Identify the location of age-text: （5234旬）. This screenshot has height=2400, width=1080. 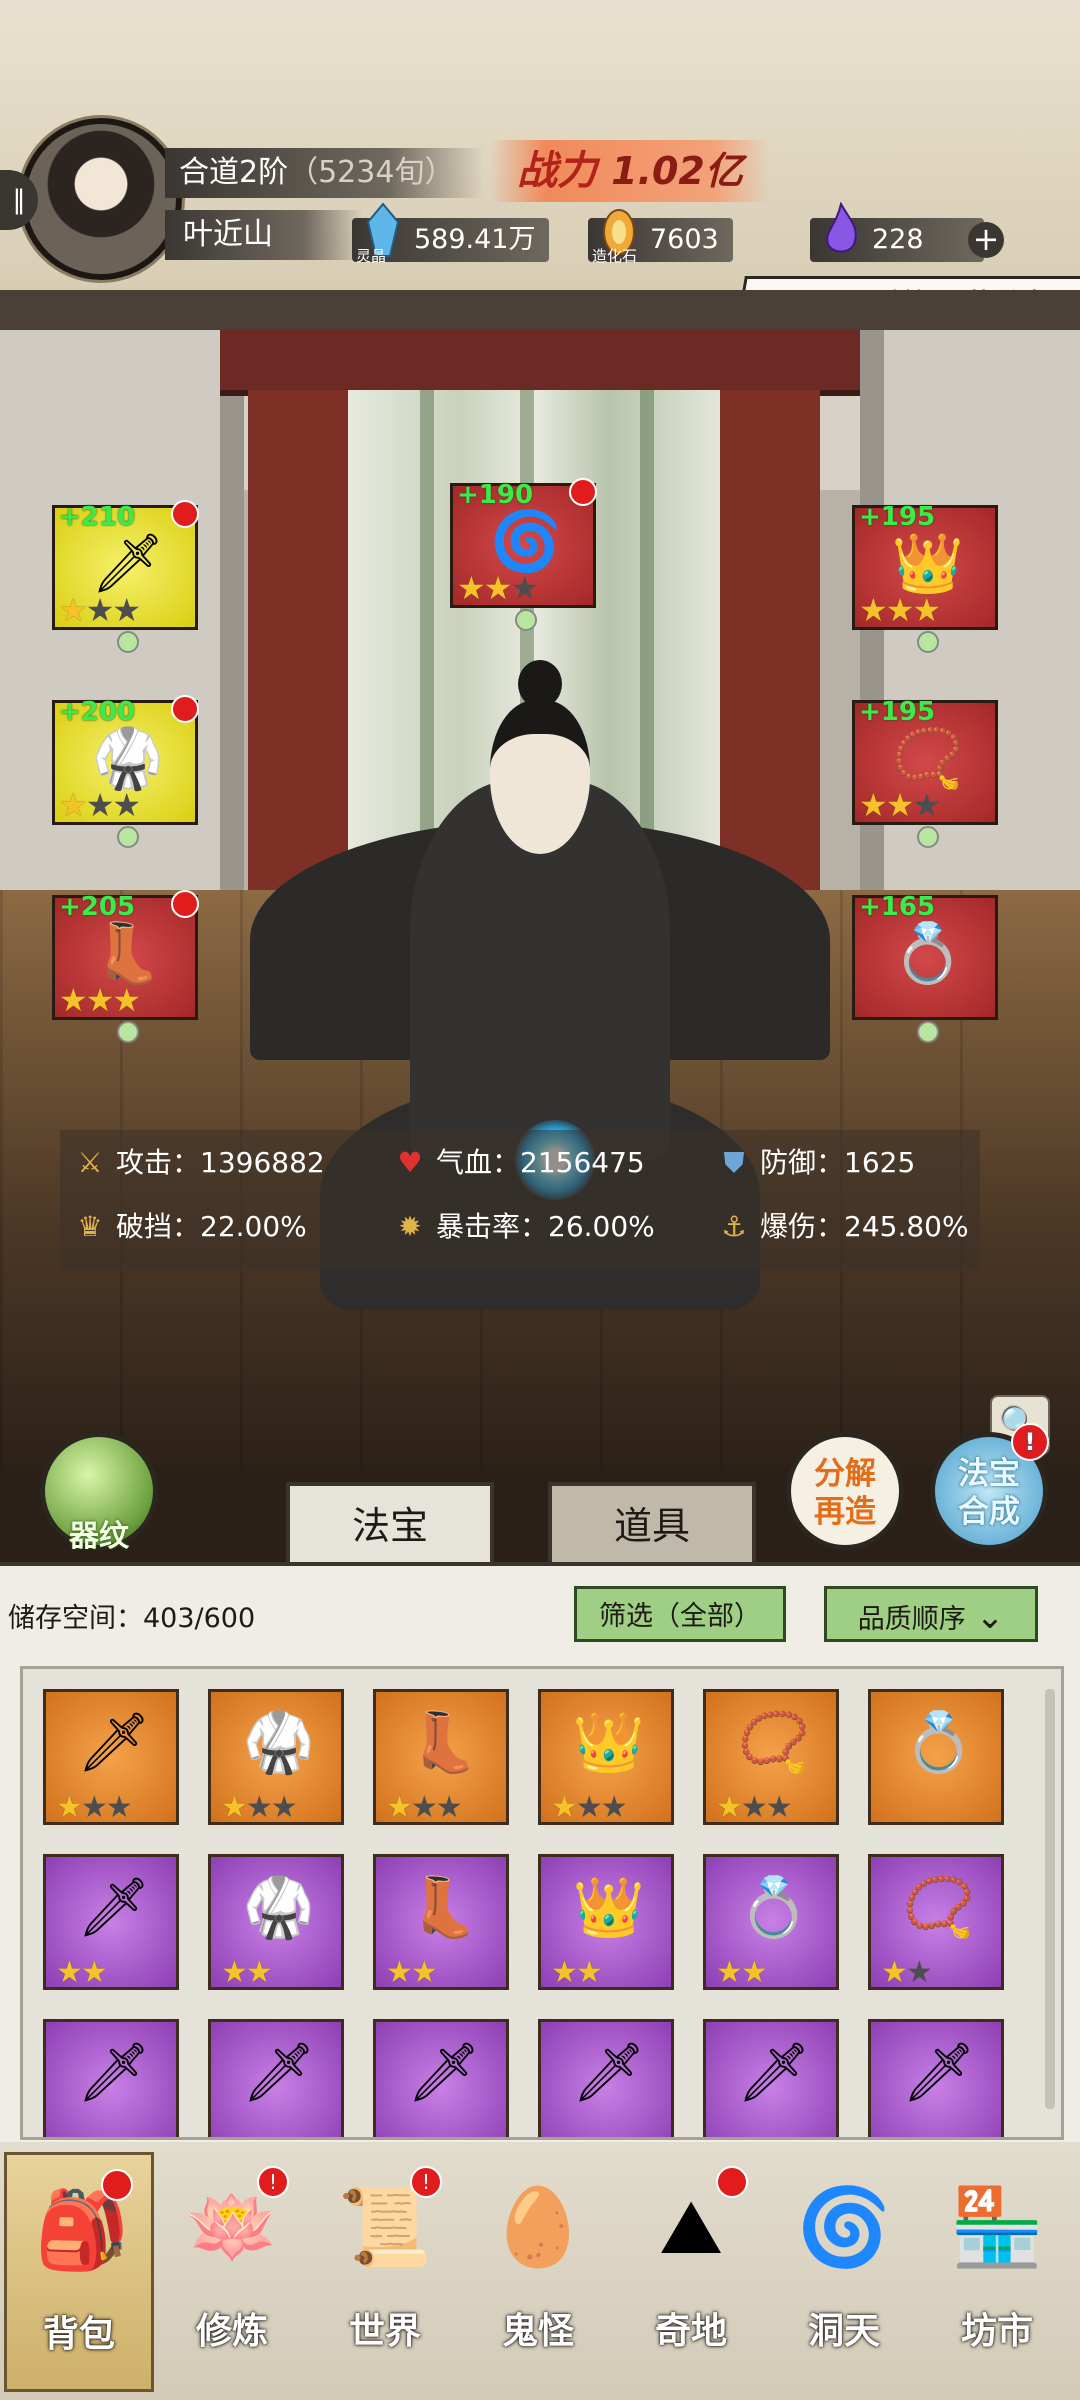
(371, 172).